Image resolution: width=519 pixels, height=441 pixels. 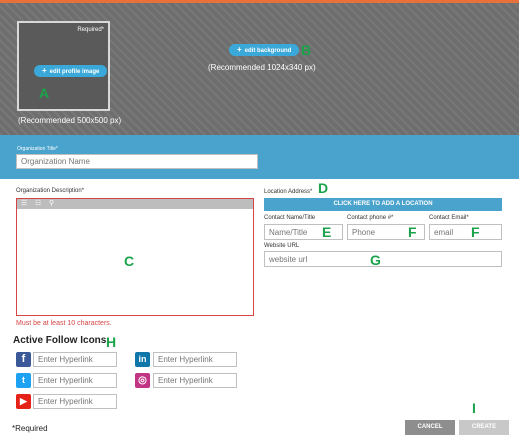 I want to click on editor-toolbar: ☰ ☷ ⚲, so click(x=135, y=204).